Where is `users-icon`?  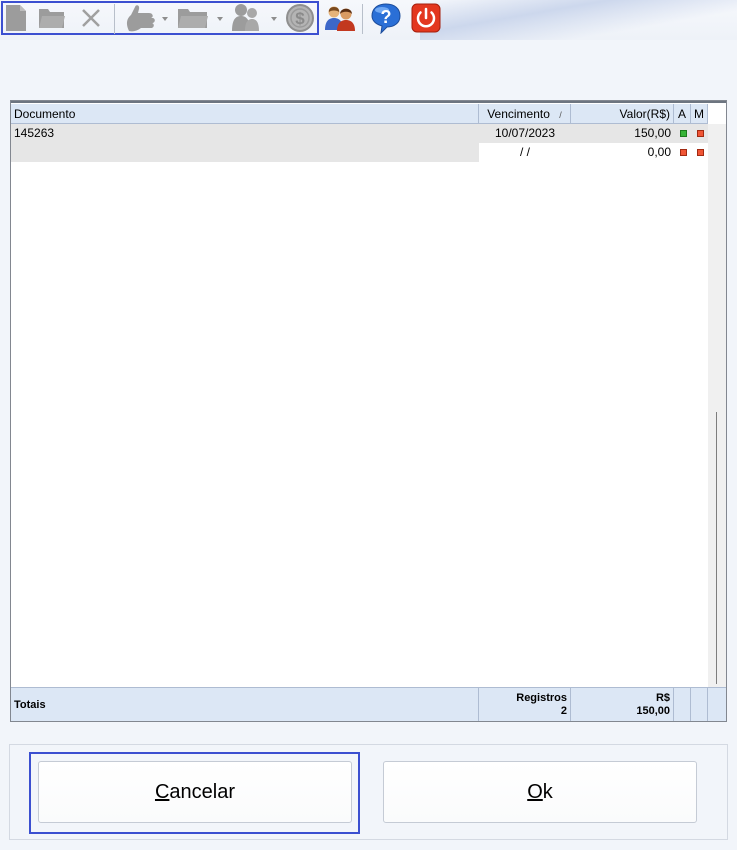
users-icon is located at coordinates (340, 18).